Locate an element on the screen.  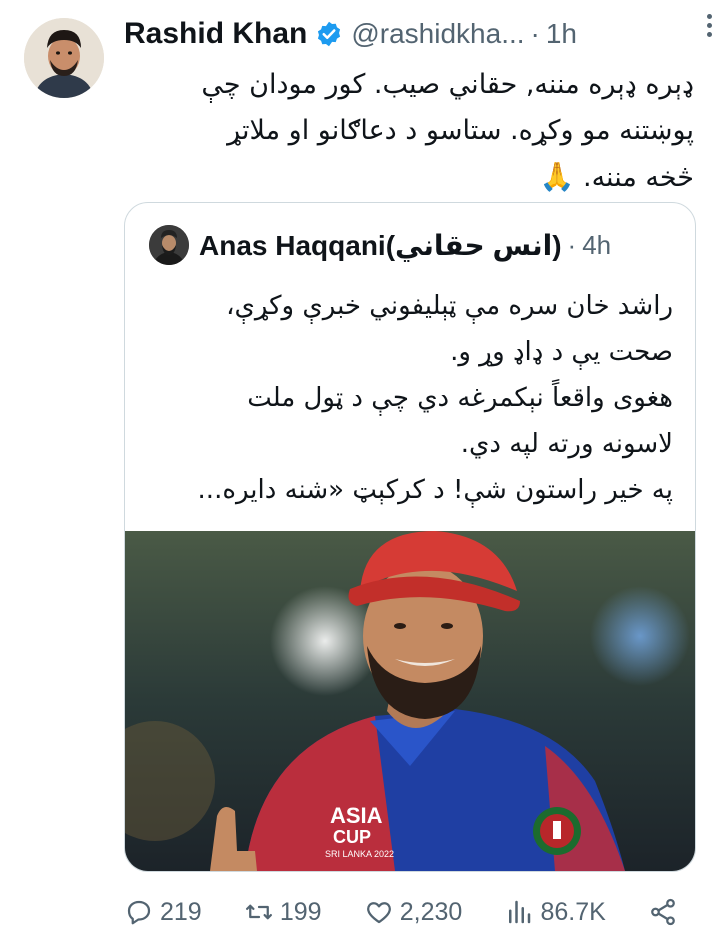
reply-icon is located at coordinates (139, 912).